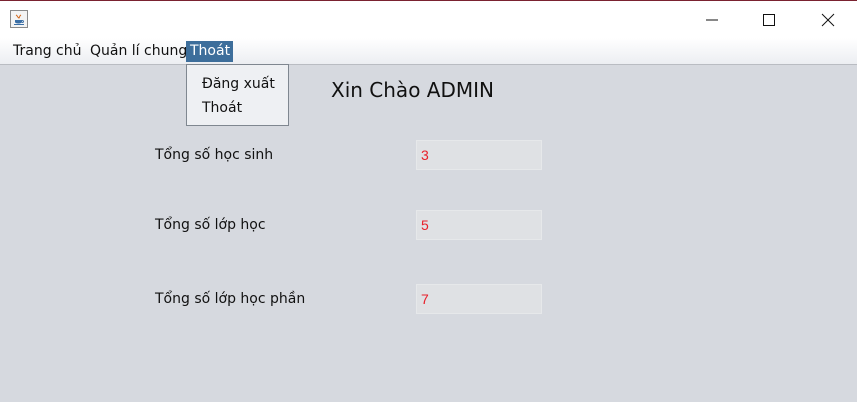  Describe the element at coordinates (428, 51) in the screenshot. I see `menu-bar: Trang chủ Quản lí chung Thoát` at that location.